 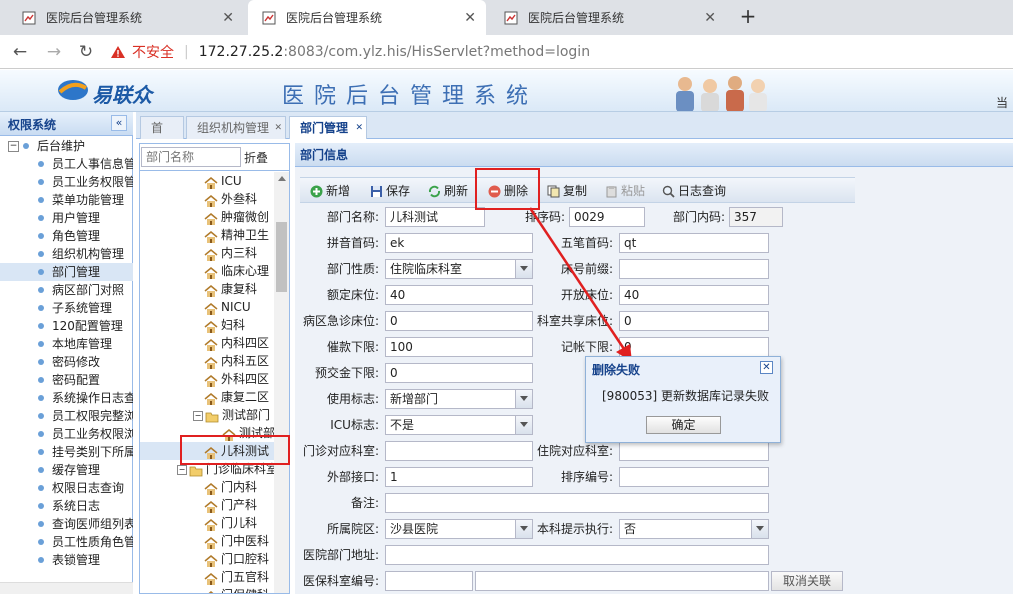 I want to click on new-tab-button: +, so click(x=748, y=16).